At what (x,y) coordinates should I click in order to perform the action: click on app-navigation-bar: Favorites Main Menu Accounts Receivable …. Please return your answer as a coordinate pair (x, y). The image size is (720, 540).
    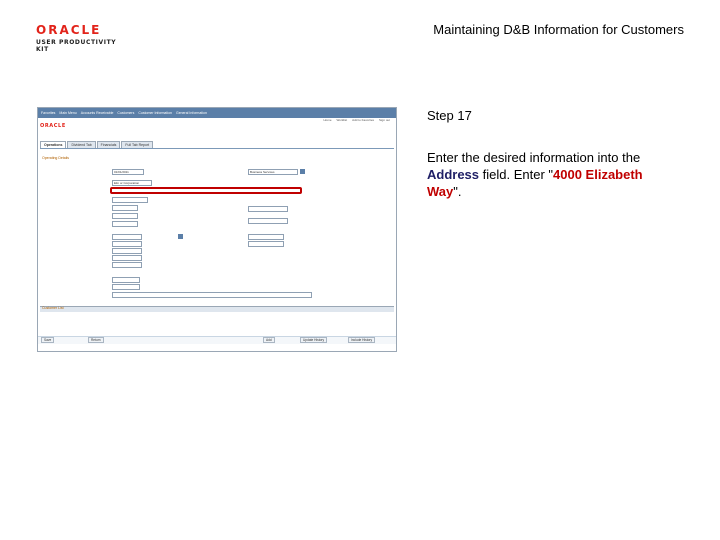
    Looking at the image, I should click on (217, 113).